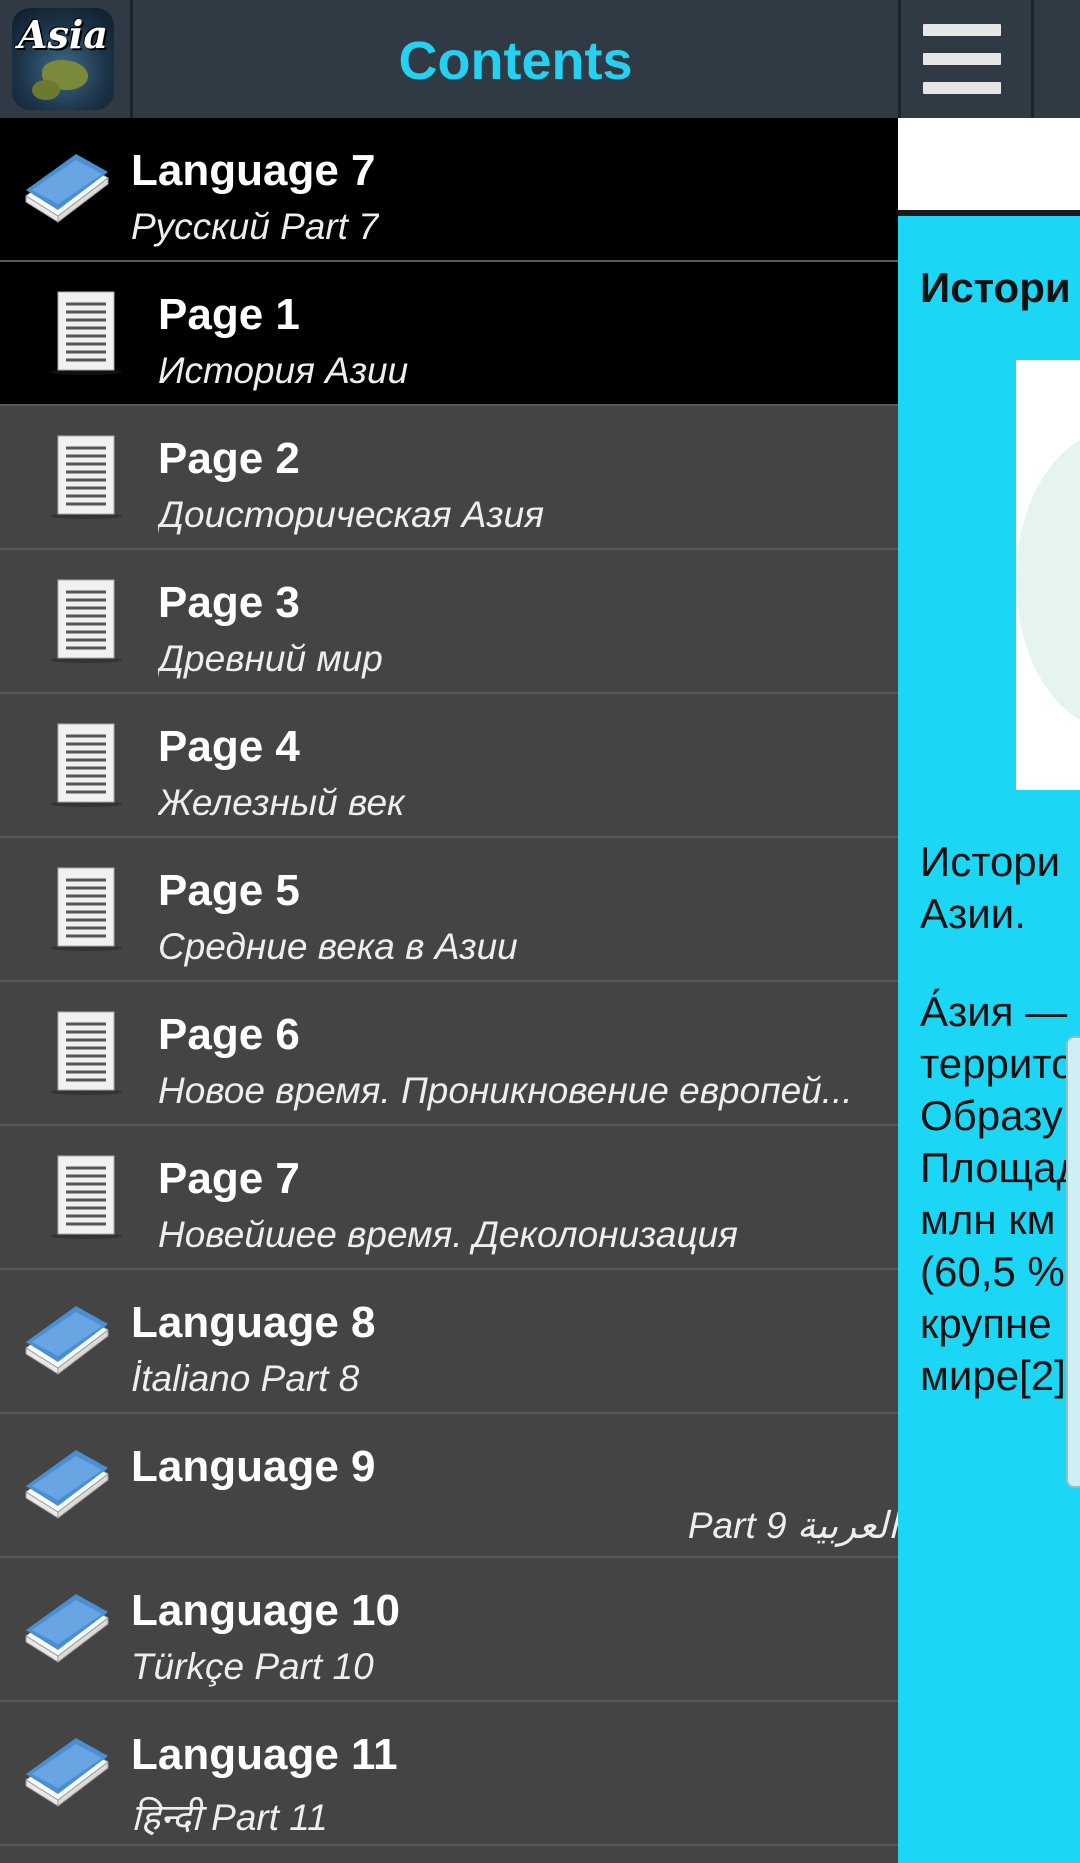 The image size is (1080, 1863). I want to click on item-title: Page 6, so click(229, 1034).